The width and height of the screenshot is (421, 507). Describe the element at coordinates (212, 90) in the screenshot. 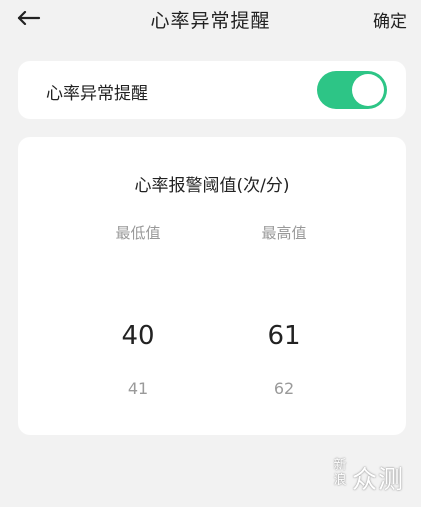

I see `alert-toggle-card: 心率异常提醒` at that location.